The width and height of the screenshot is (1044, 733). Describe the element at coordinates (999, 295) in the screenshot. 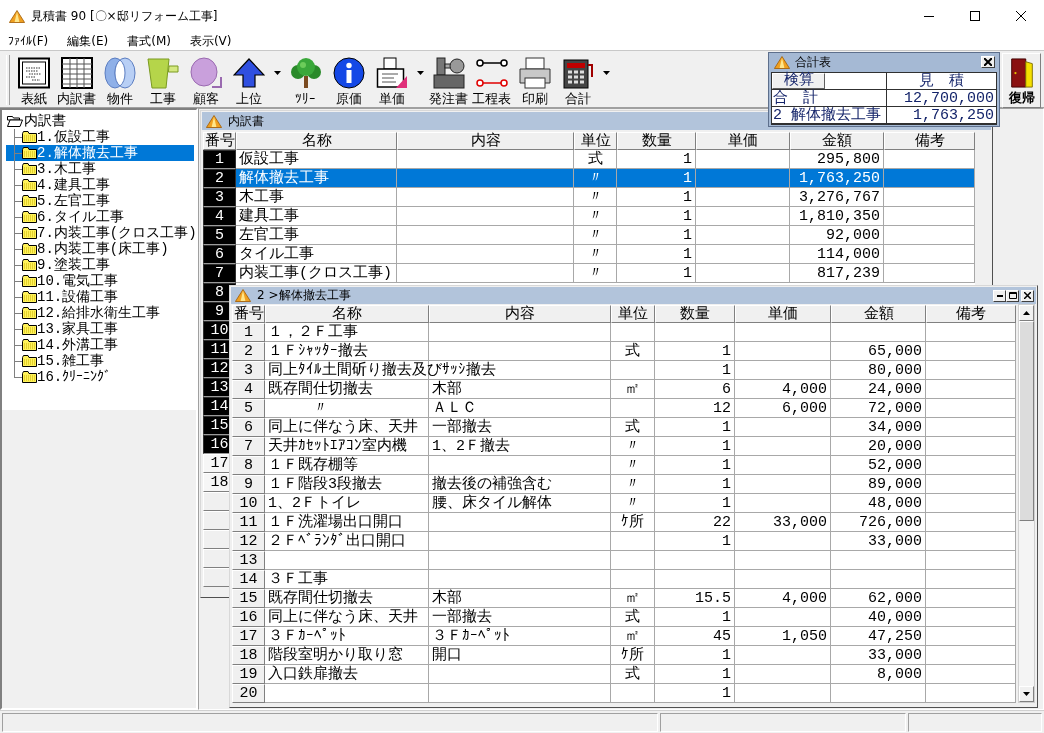

I see `minimize-button` at that location.